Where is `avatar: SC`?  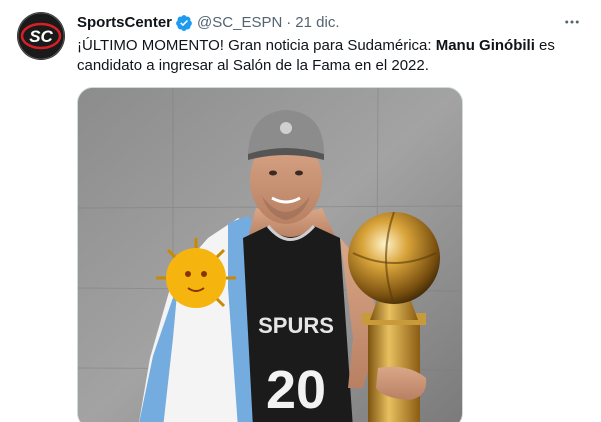 avatar: SC is located at coordinates (41, 36).